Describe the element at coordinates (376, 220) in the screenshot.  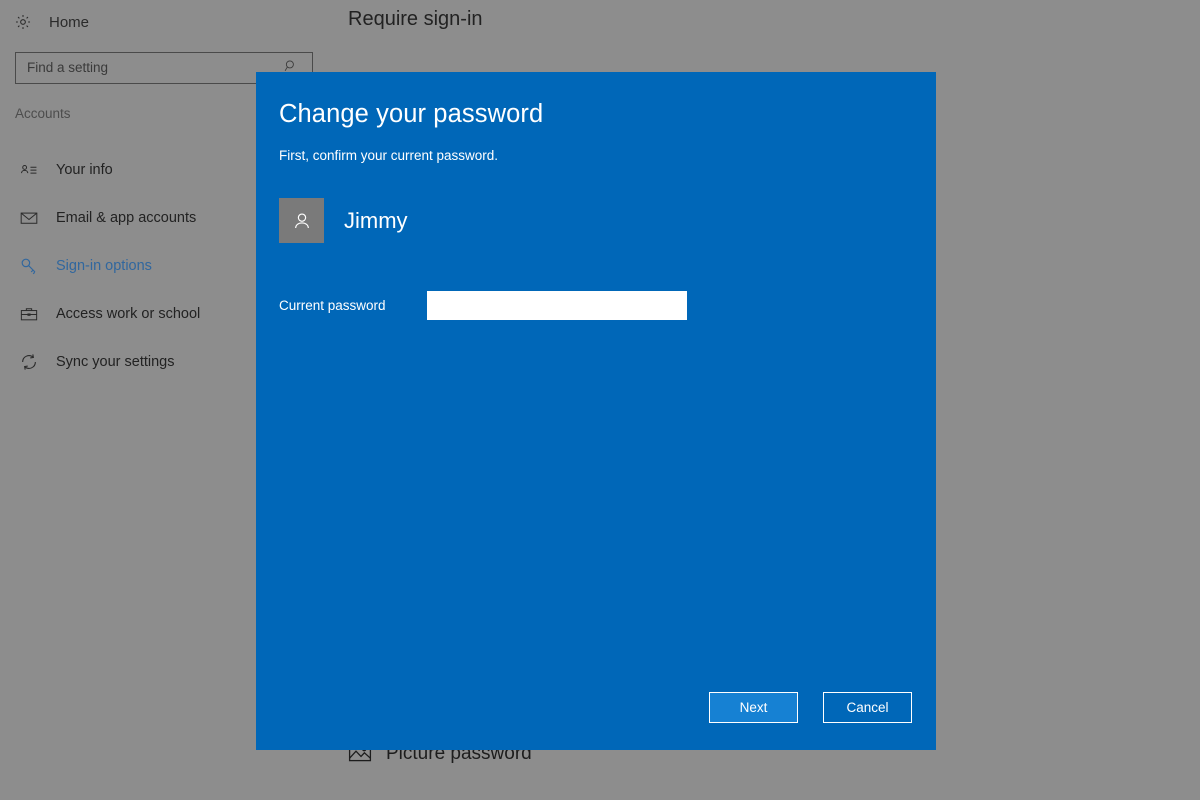
I see `account-name: Jimmy` at that location.